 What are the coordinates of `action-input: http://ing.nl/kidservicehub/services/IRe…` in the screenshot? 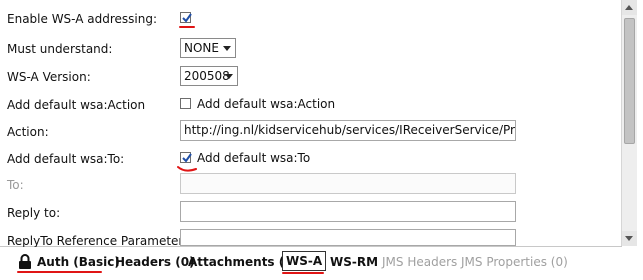 It's located at (348, 130).